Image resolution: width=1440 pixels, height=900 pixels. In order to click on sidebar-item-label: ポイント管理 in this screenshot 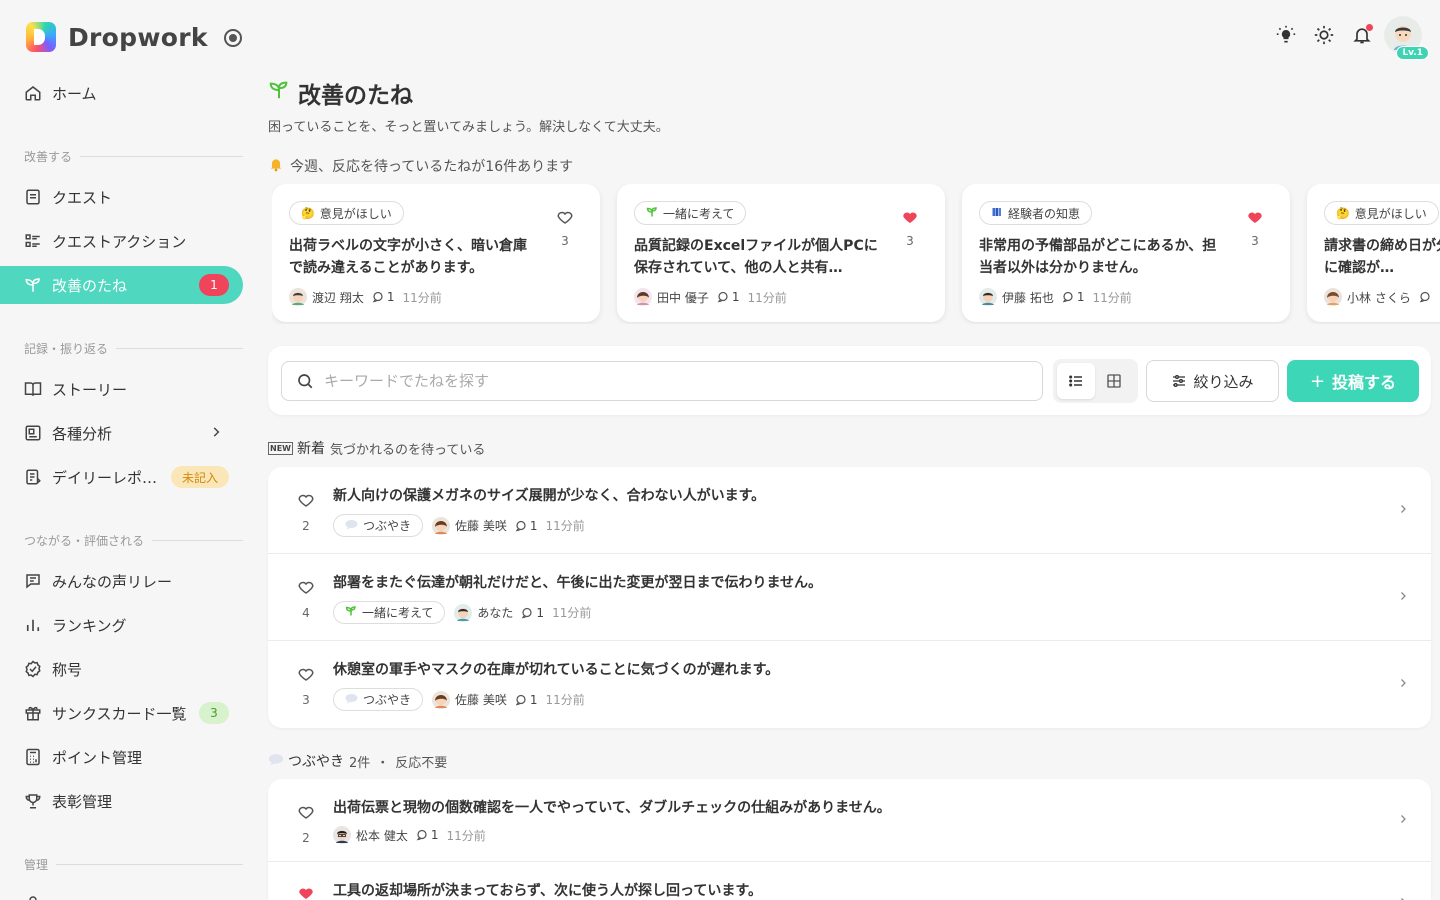, I will do `click(97, 757)`.